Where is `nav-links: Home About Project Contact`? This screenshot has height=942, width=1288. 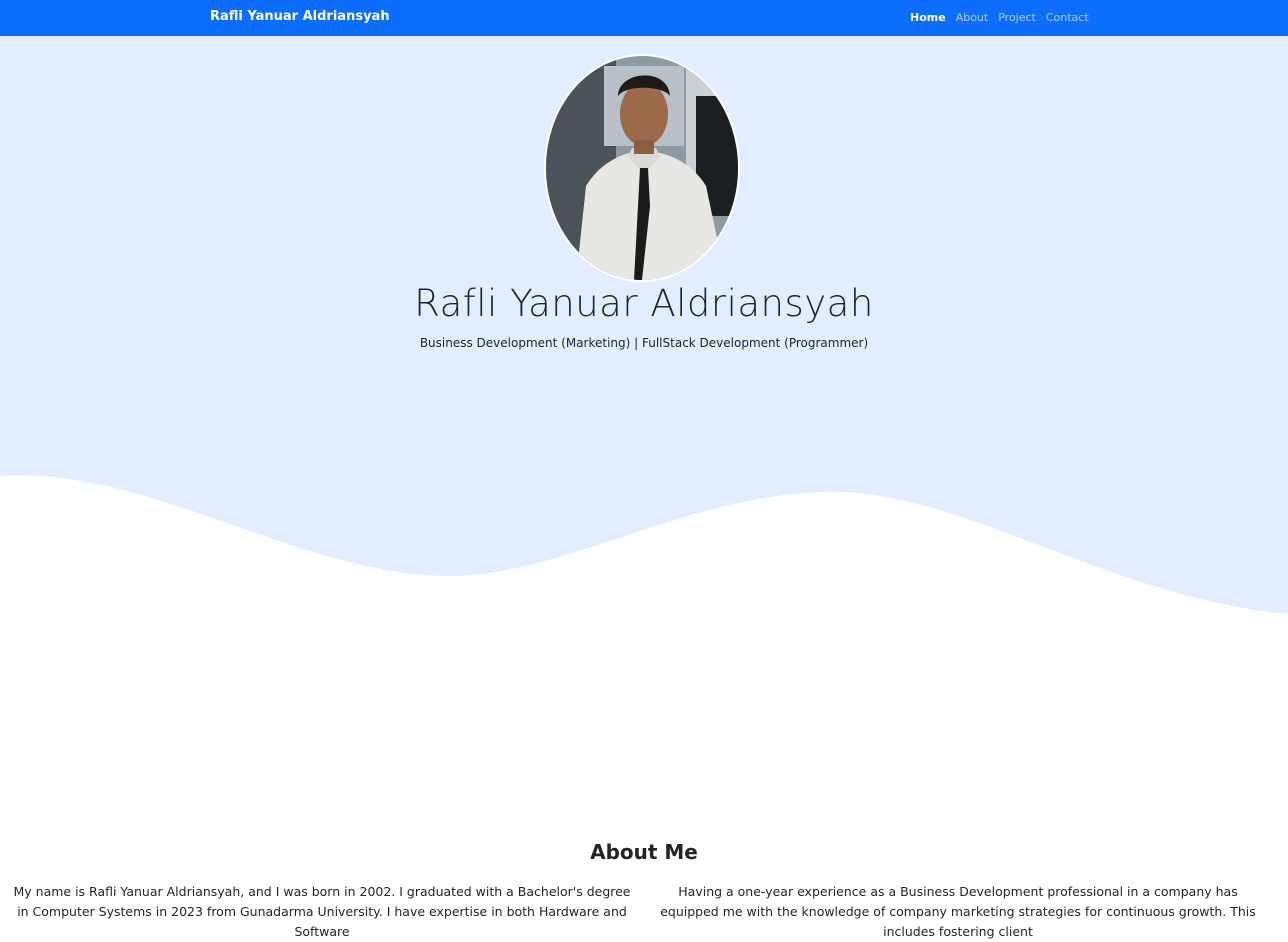 nav-links: Home About Project Contact is located at coordinates (999, 17).